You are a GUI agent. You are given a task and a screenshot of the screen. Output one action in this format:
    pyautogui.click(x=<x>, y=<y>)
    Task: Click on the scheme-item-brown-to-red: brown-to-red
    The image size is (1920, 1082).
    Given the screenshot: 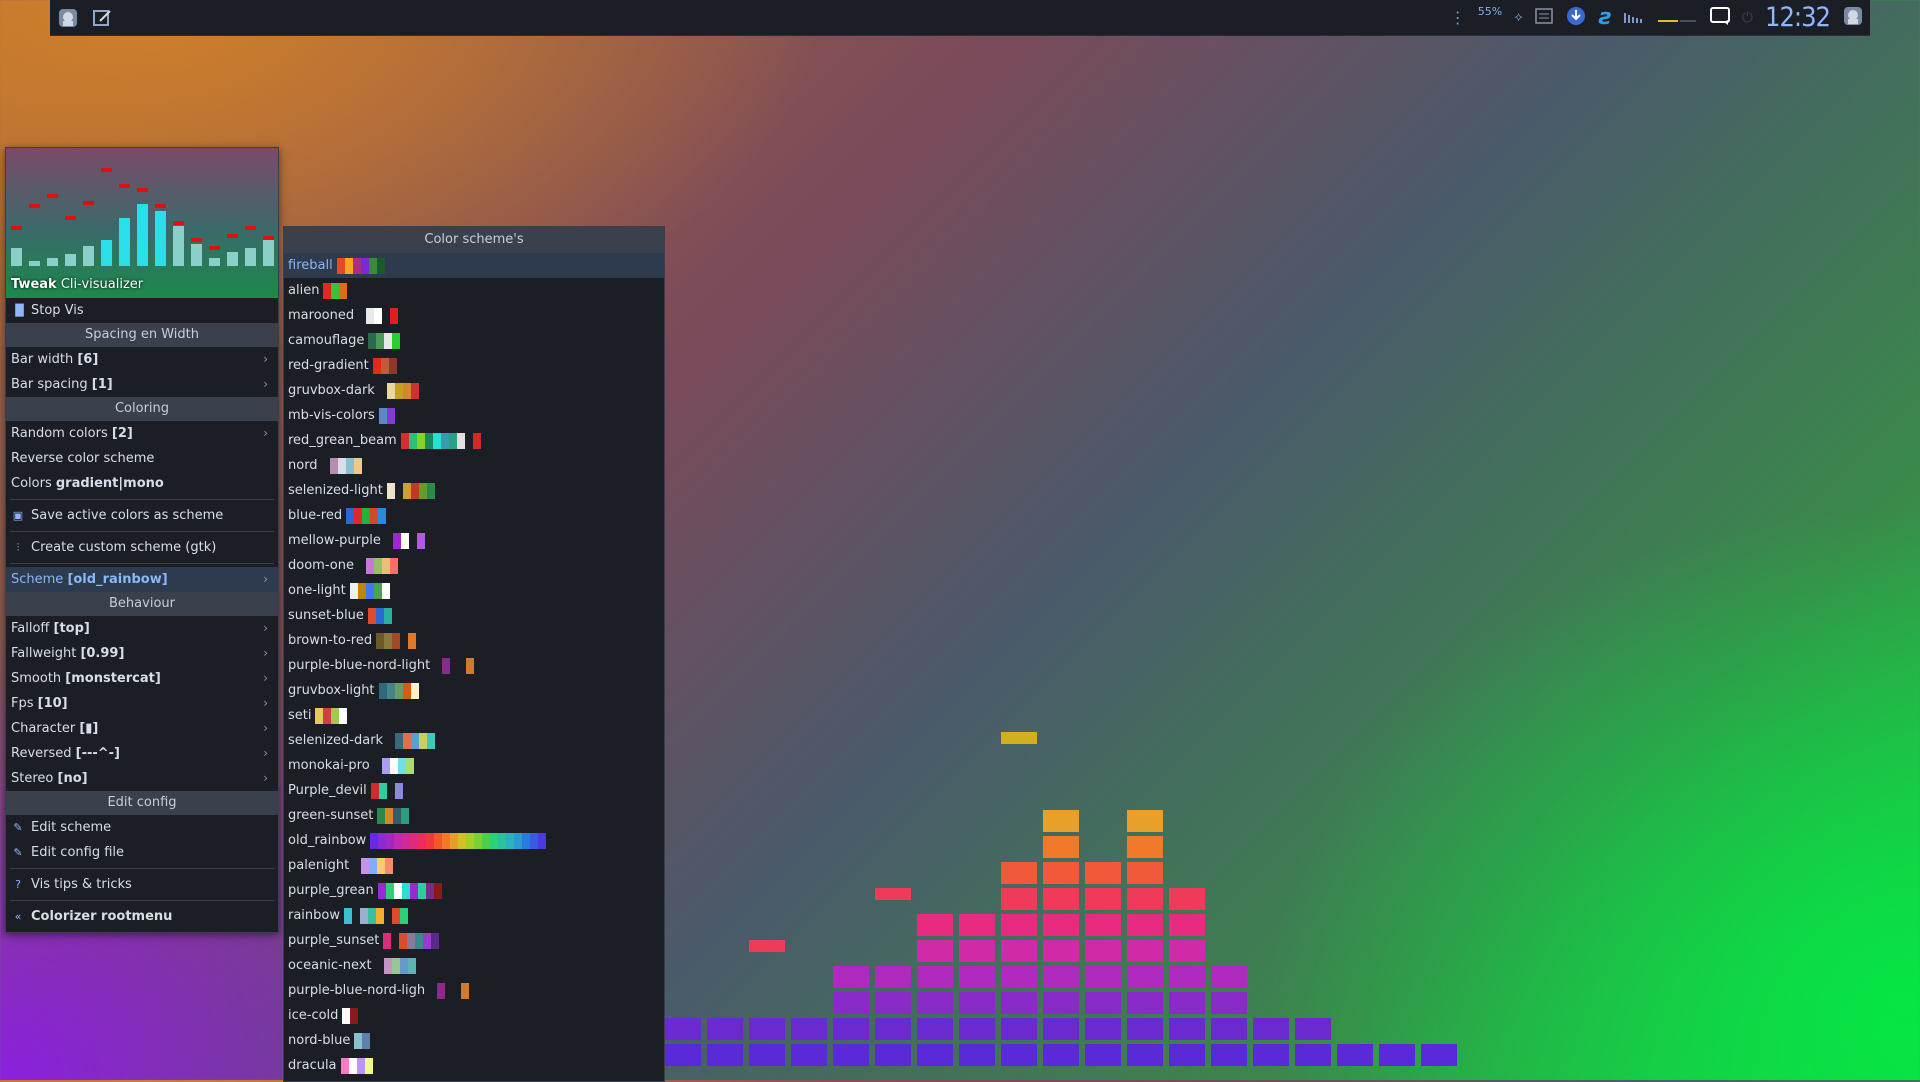 What is the action you would take?
    pyautogui.click(x=474, y=640)
    